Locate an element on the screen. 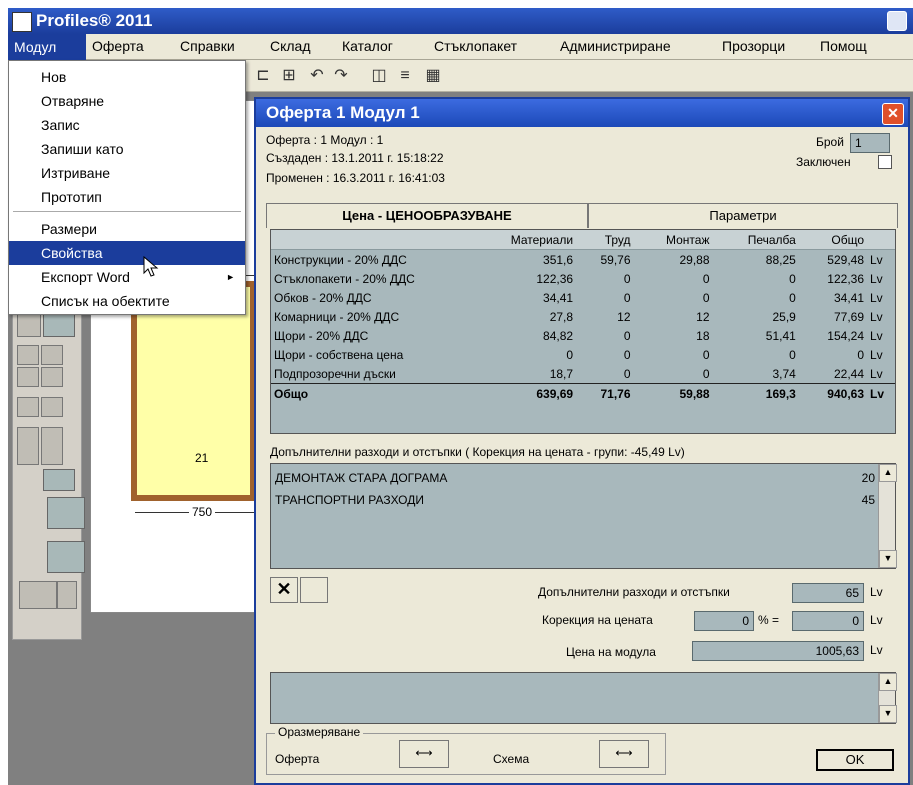  app-title-bar: Profiles® 2011 is located at coordinates (460, 21).